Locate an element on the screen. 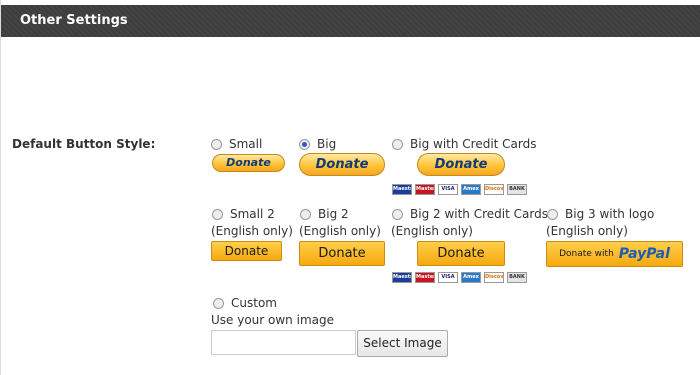 This screenshot has height=375, width=700. radio-small-2: Small 2 is located at coordinates (243, 214).